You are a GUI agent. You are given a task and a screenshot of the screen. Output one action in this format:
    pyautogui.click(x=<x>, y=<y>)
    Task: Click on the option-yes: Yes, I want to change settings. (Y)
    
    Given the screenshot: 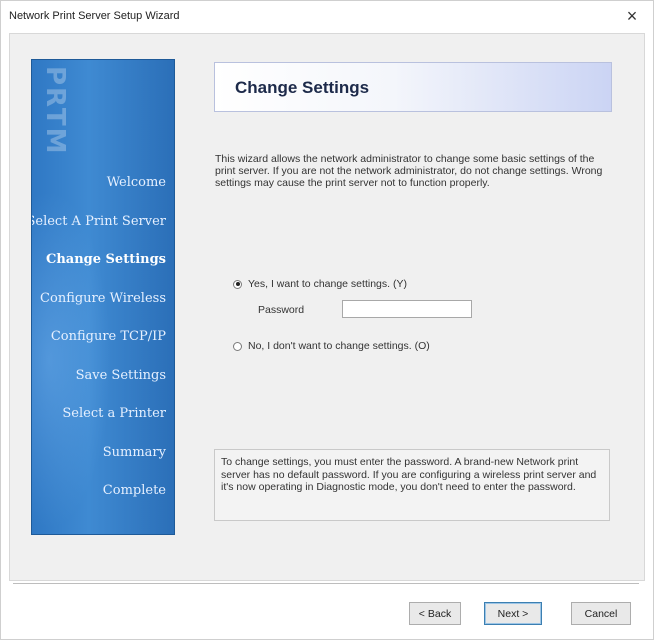 What is the action you would take?
    pyautogui.click(x=320, y=284)
    